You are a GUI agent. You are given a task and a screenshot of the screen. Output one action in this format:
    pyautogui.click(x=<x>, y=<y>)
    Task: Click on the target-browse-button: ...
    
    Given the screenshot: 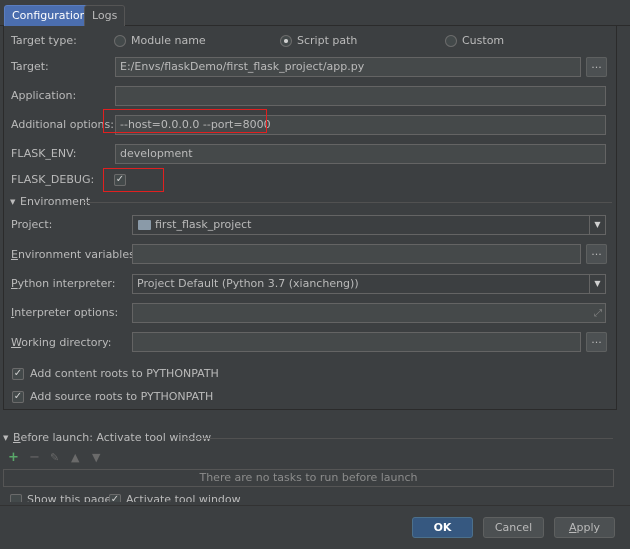 What is the action you would take?
    pyautogui.click(x=596, y=67)
    